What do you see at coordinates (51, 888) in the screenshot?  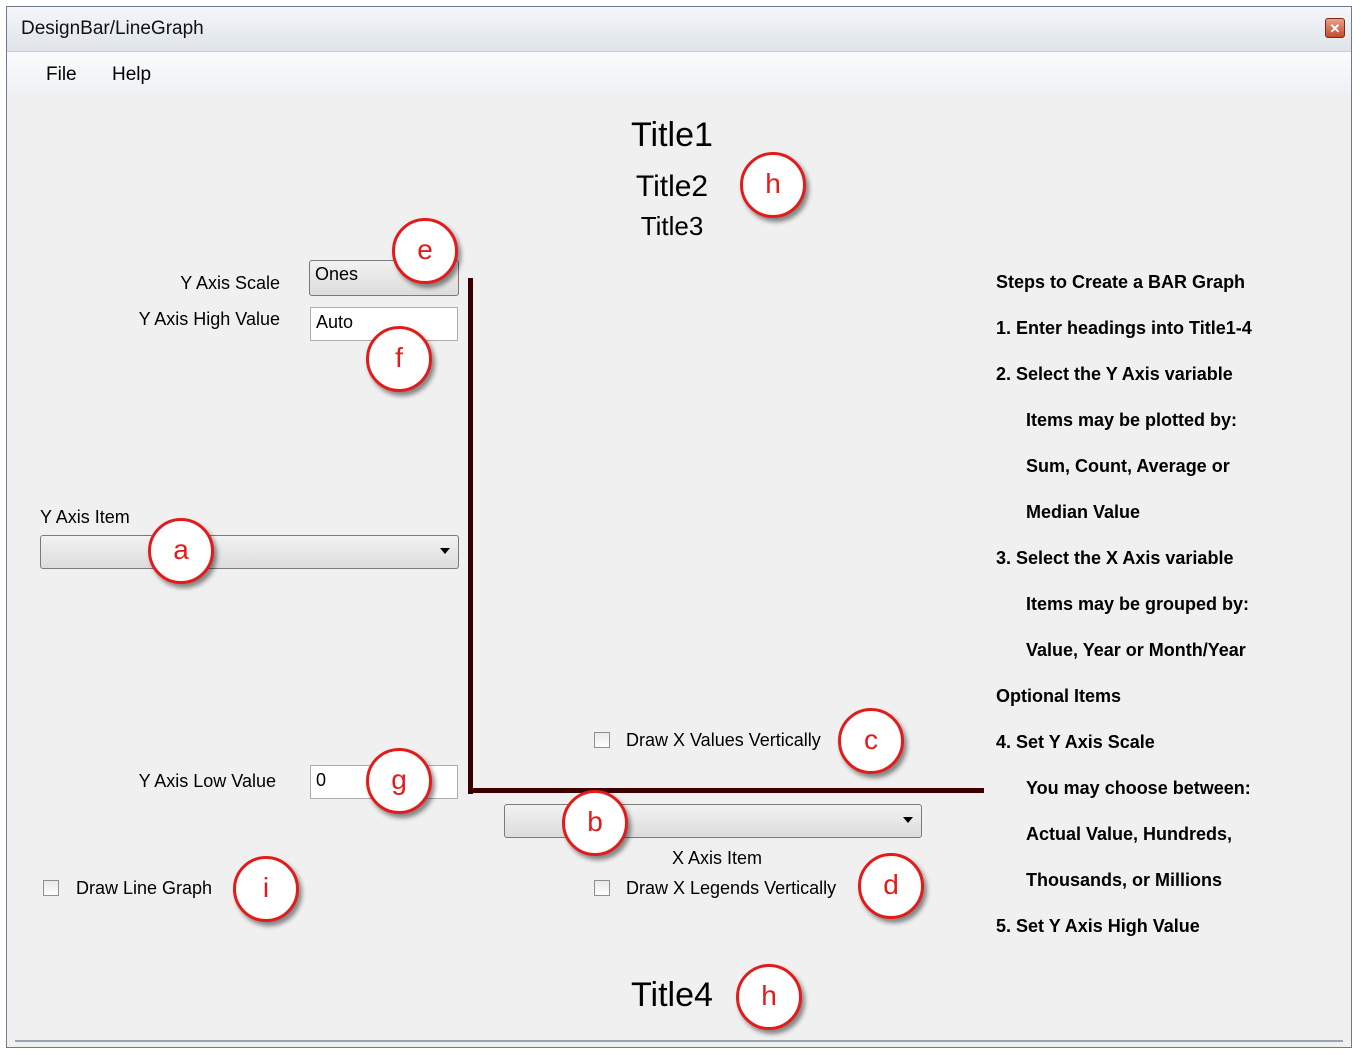 I see `draw-line-graph-checkbox` at bounding box center [51, 888].